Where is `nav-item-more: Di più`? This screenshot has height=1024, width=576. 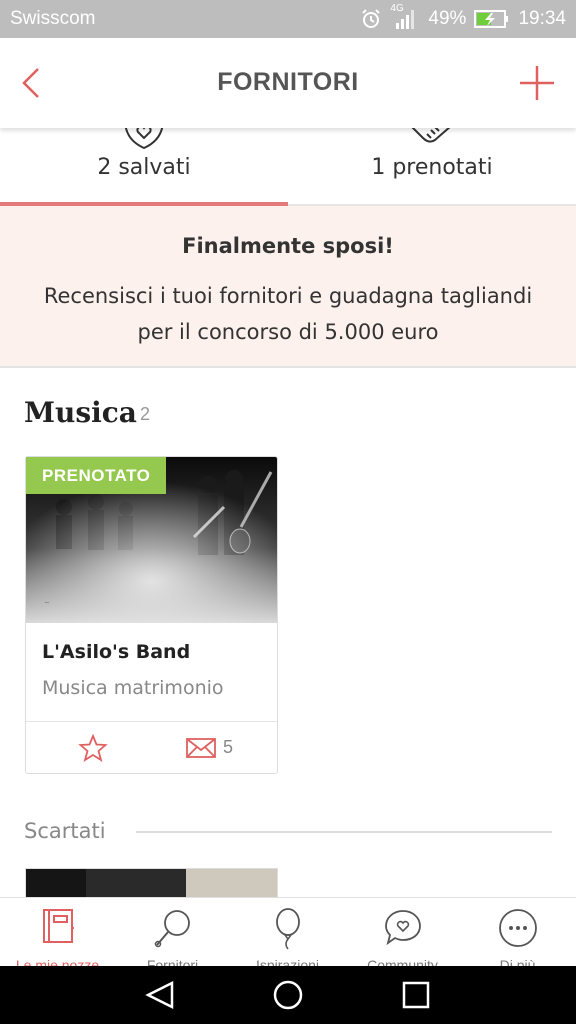
nav-item-more: Di più is located at coordinates (517, 932).